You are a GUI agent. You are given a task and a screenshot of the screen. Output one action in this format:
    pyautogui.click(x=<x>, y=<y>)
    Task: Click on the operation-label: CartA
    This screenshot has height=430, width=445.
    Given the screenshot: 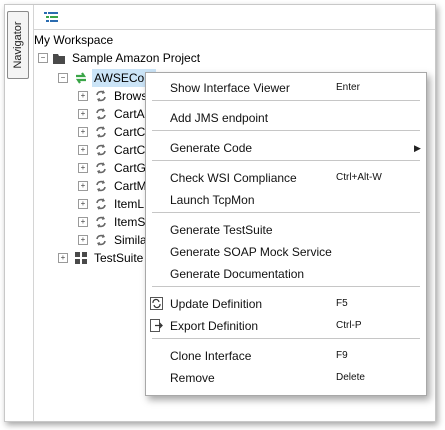 What is the action you would take?
    pyautogui.click(x=129, y=114)
    